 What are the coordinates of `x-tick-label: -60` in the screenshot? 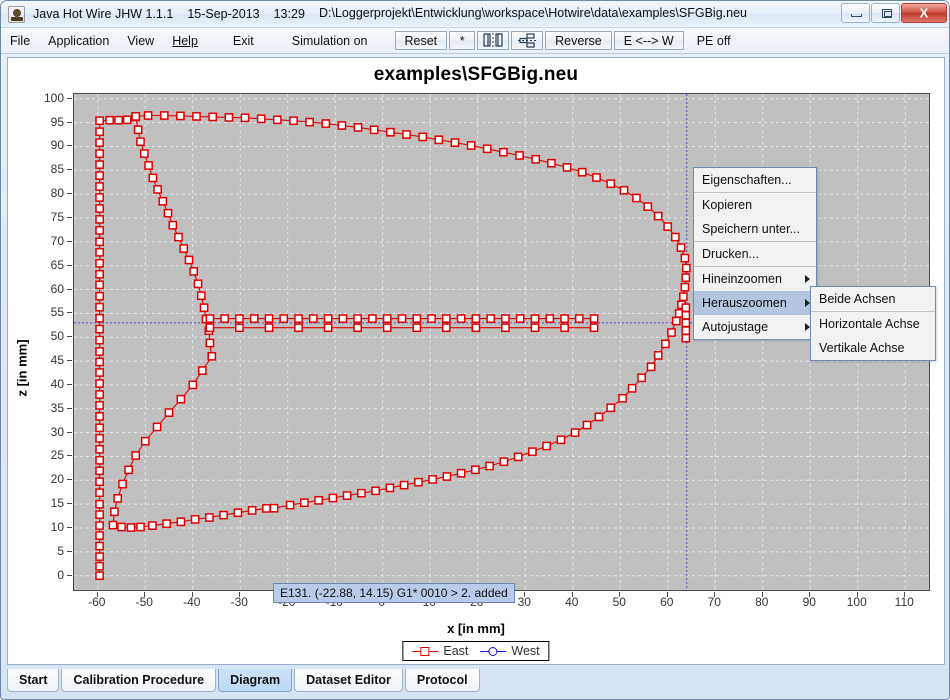 It's located at (97, 602).